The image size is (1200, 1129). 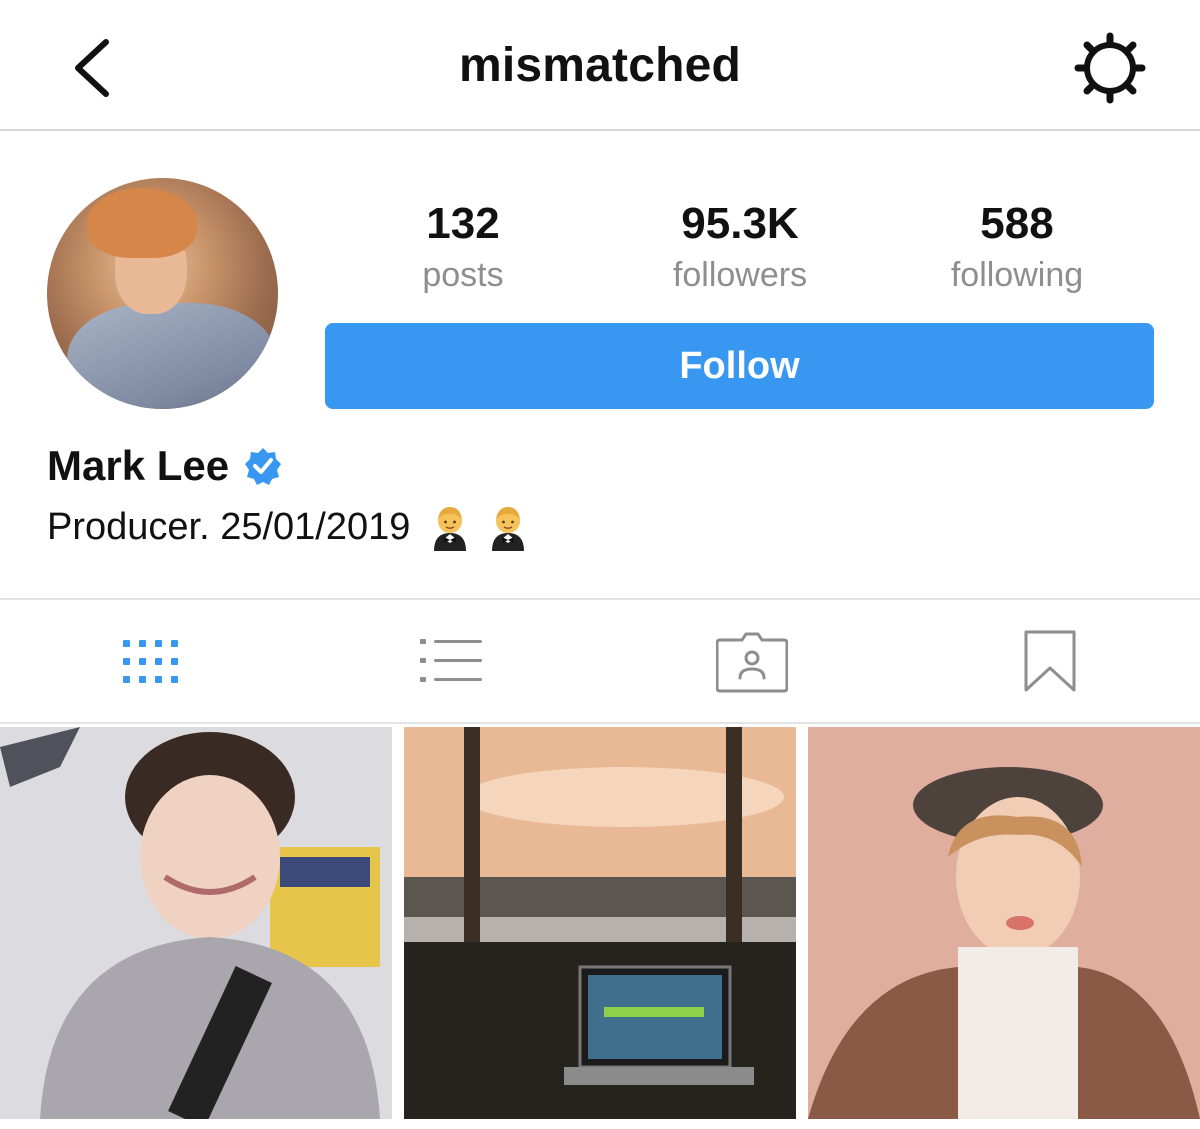 I want to click on stat-label: followers, so click(x=740, y=275).